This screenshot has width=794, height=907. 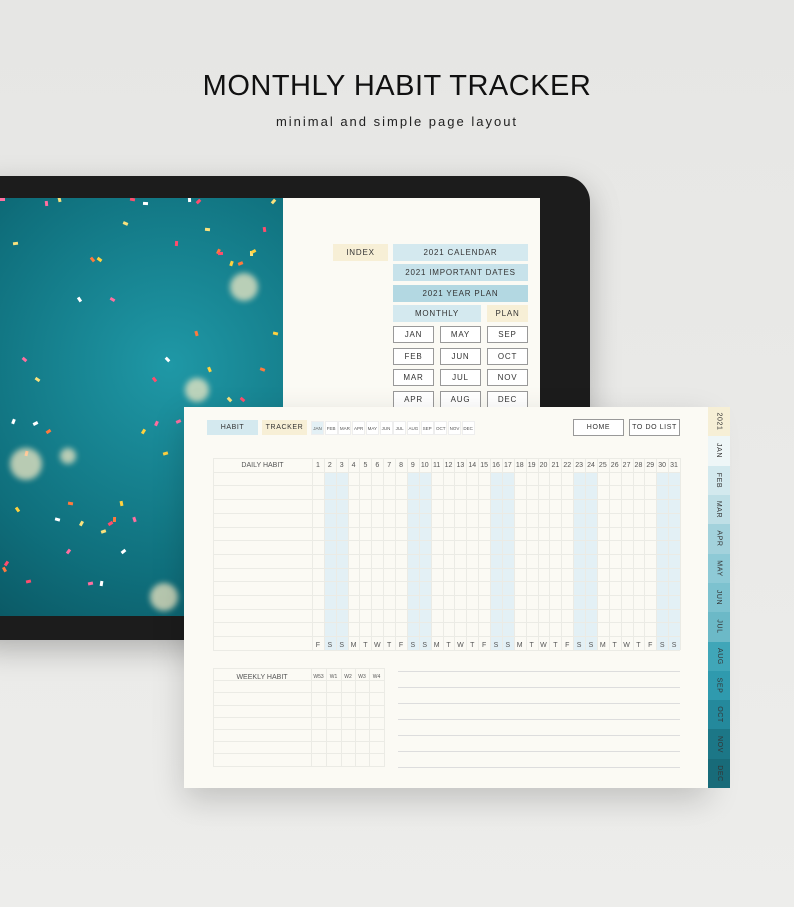 I want to click on side-tab-mar: MAR, so click(x=719, y=509).